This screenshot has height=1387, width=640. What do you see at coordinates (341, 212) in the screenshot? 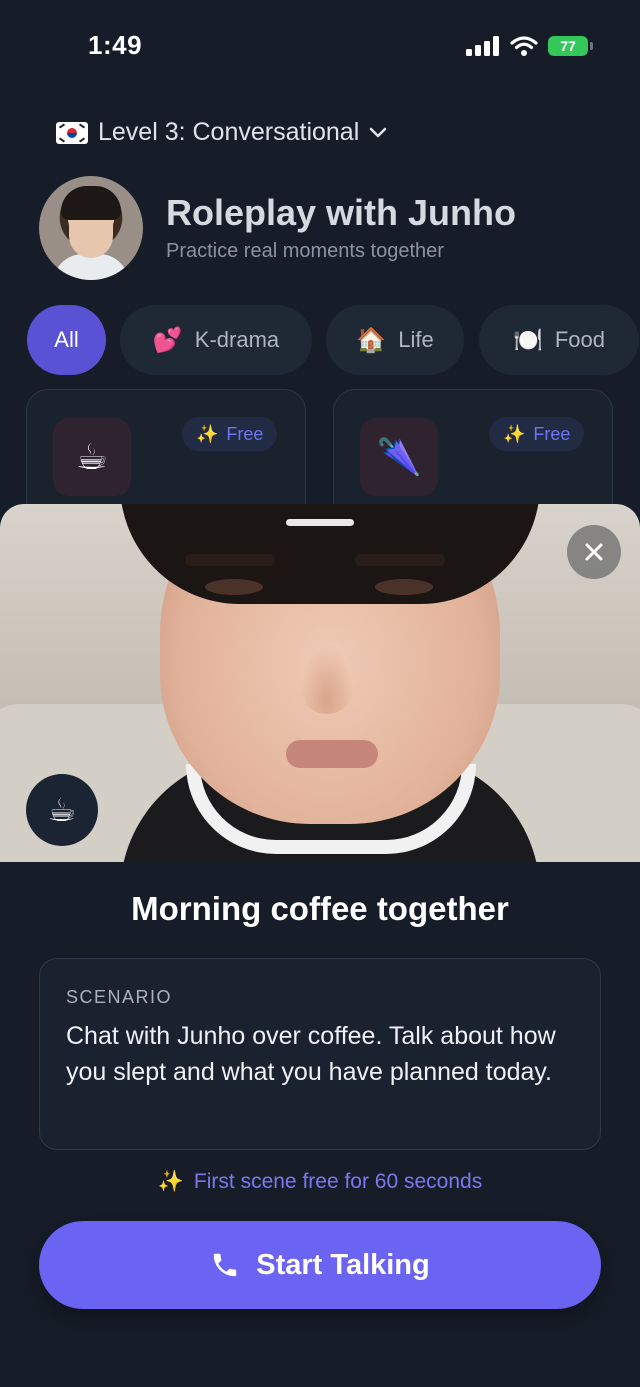
I see `page-title: Roleplay with Junho` at bounding box center [341, 212].